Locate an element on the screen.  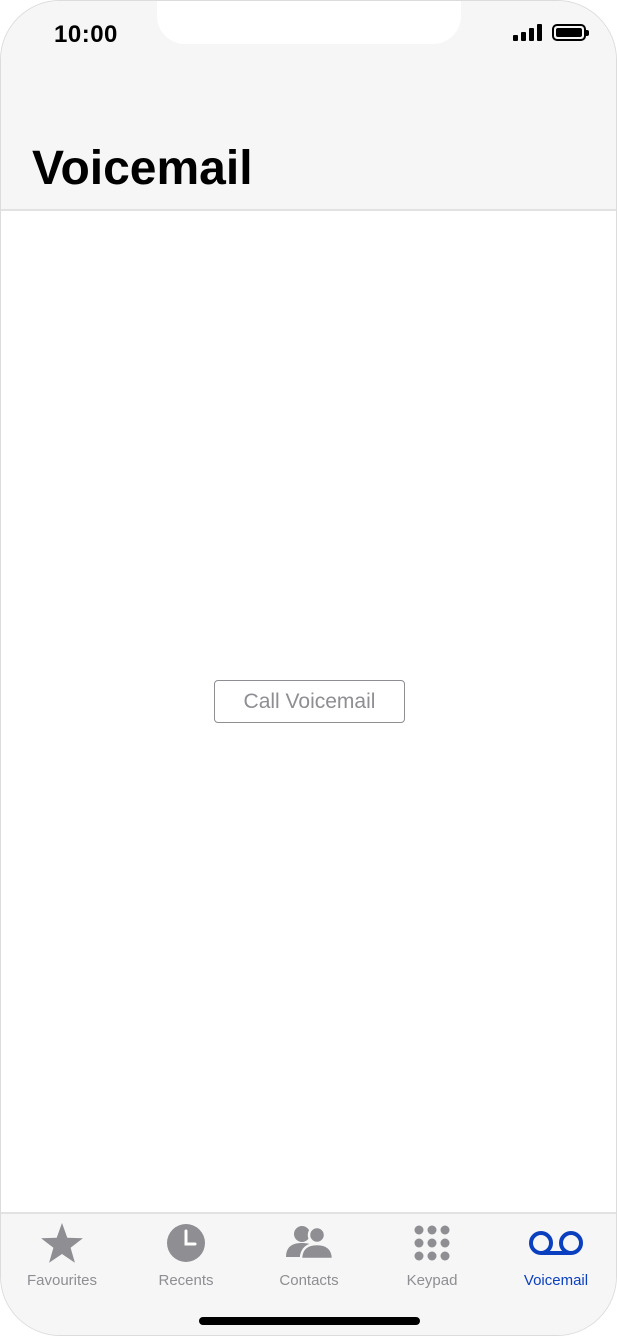
clock-icon is located at coordinates (186, 1243).